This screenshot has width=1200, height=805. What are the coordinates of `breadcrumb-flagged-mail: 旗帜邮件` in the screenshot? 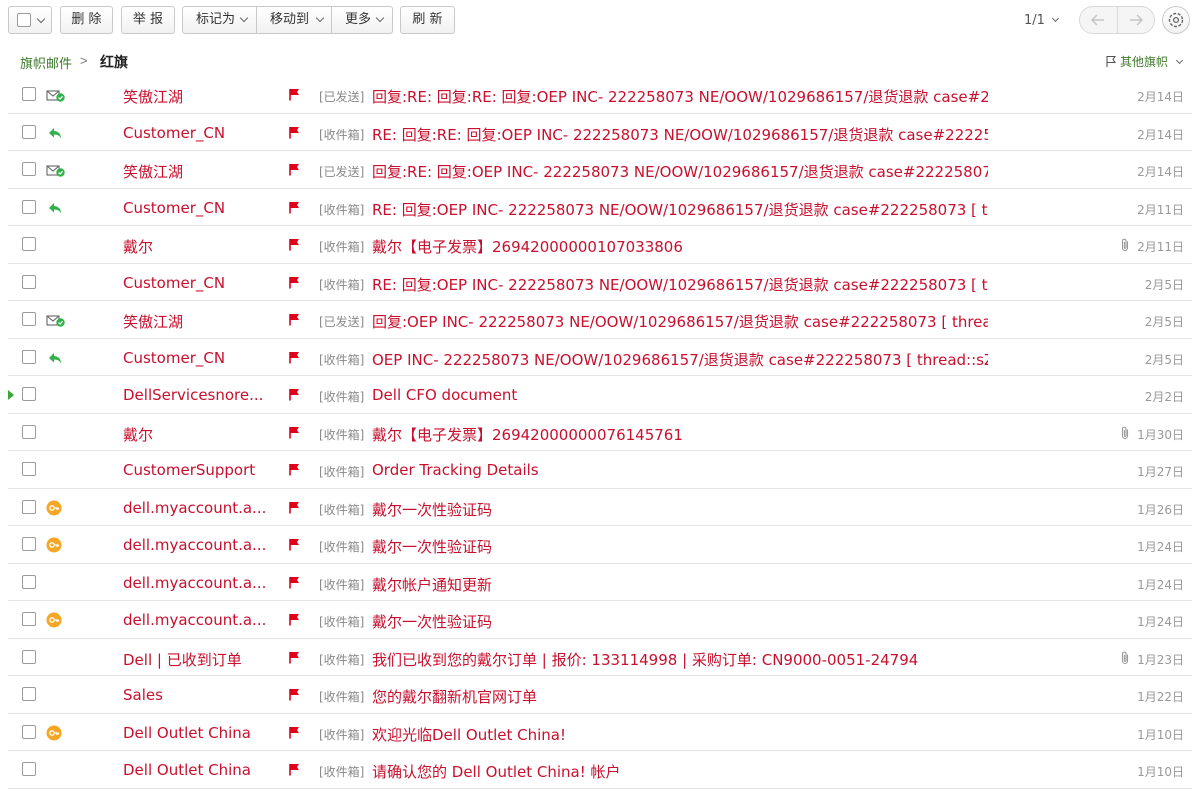 It's located at (46, 62).